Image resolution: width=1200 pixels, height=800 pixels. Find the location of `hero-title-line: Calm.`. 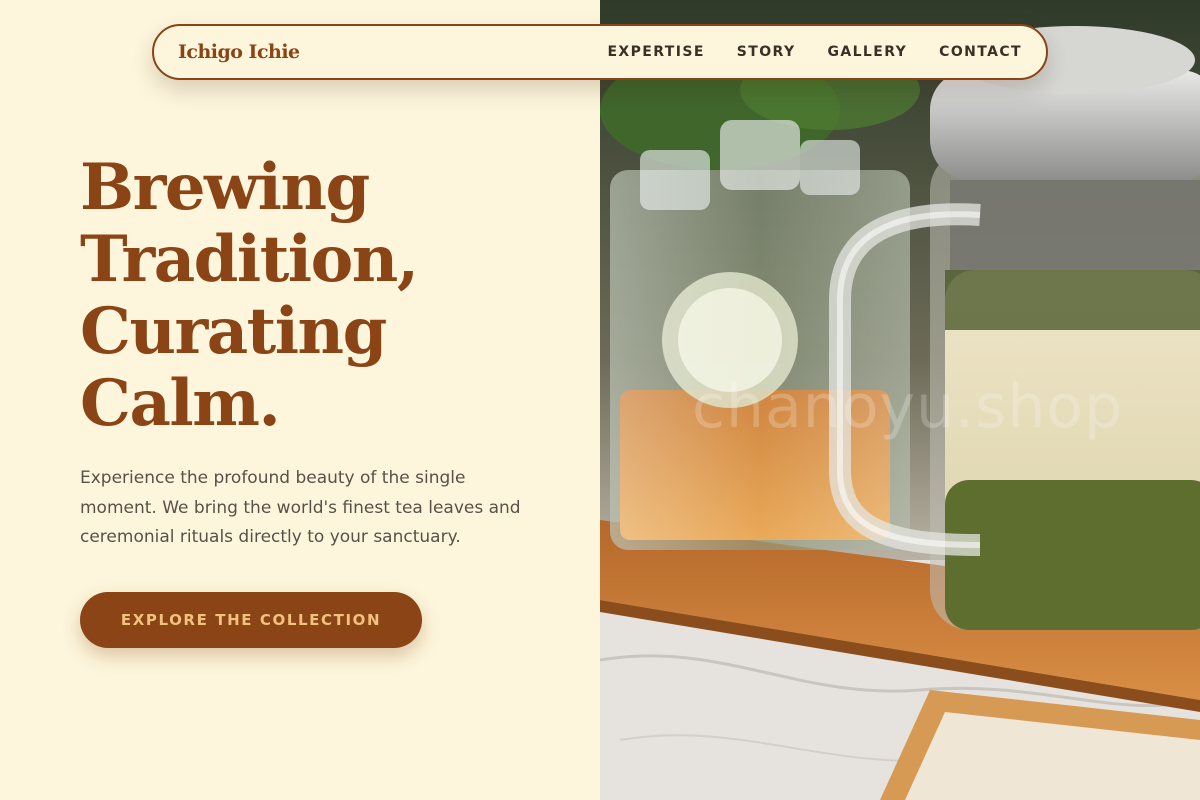

hero-title-line: Calm. is located at coordinates (180, 403).